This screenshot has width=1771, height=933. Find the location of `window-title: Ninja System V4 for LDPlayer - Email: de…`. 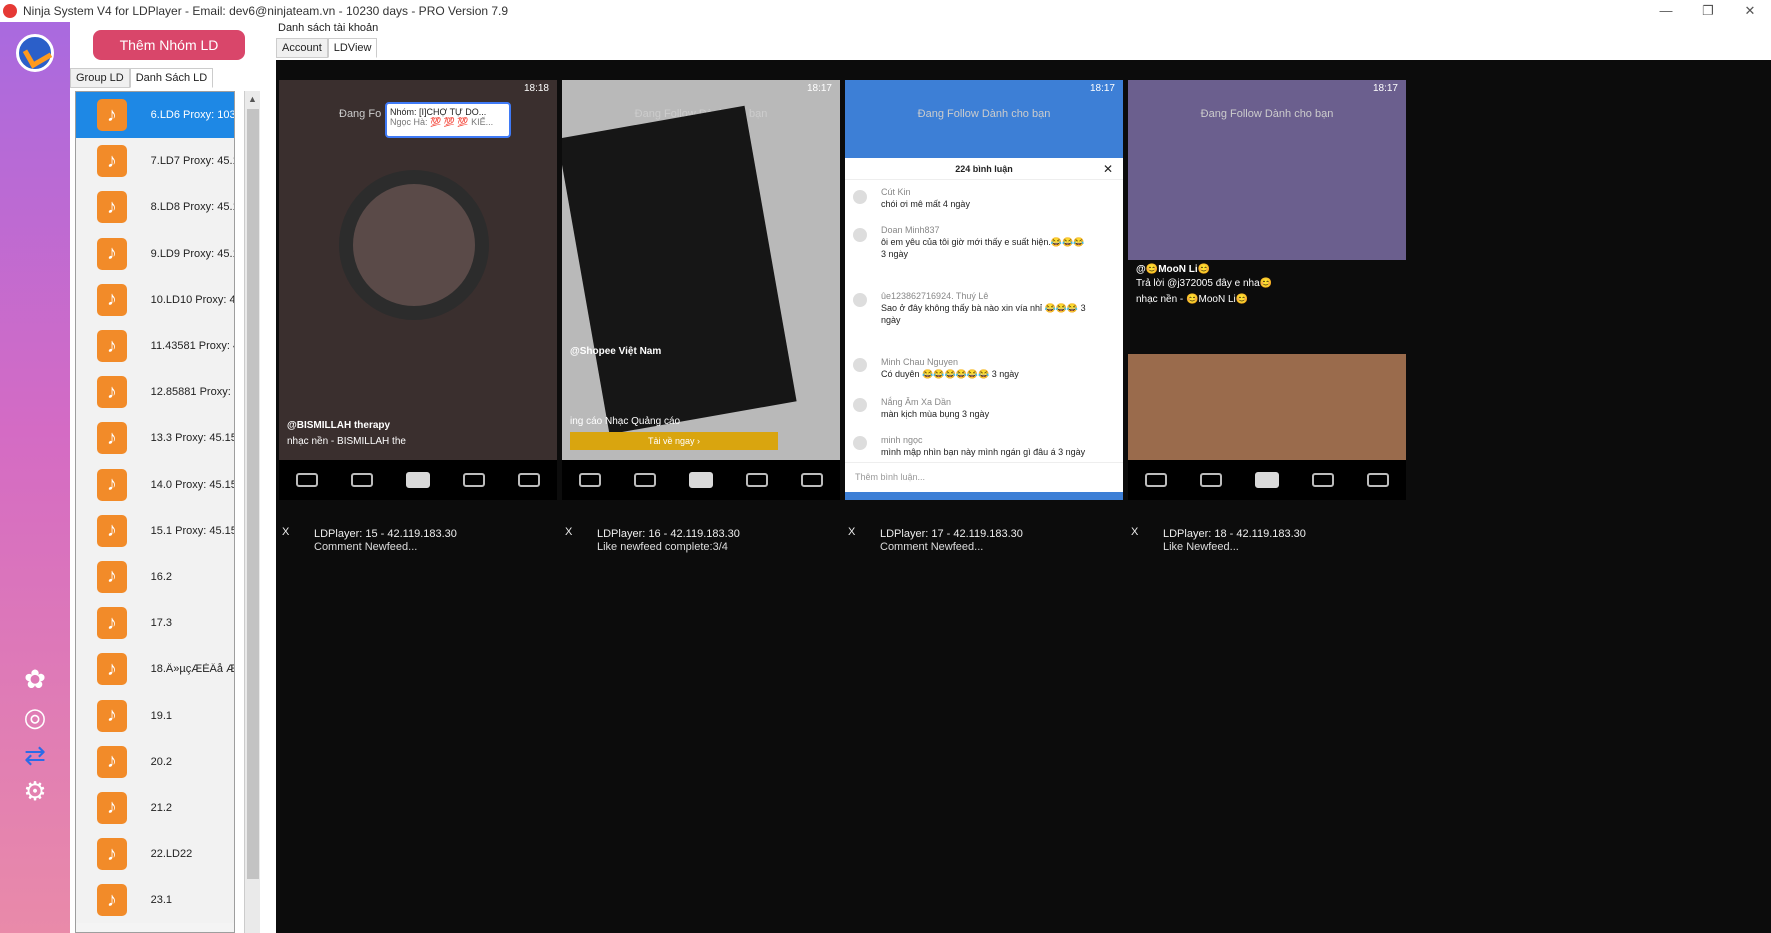

window-title: Ninja System V4 for LDPlayer - Email: de… is located at coordinates (266, 11).